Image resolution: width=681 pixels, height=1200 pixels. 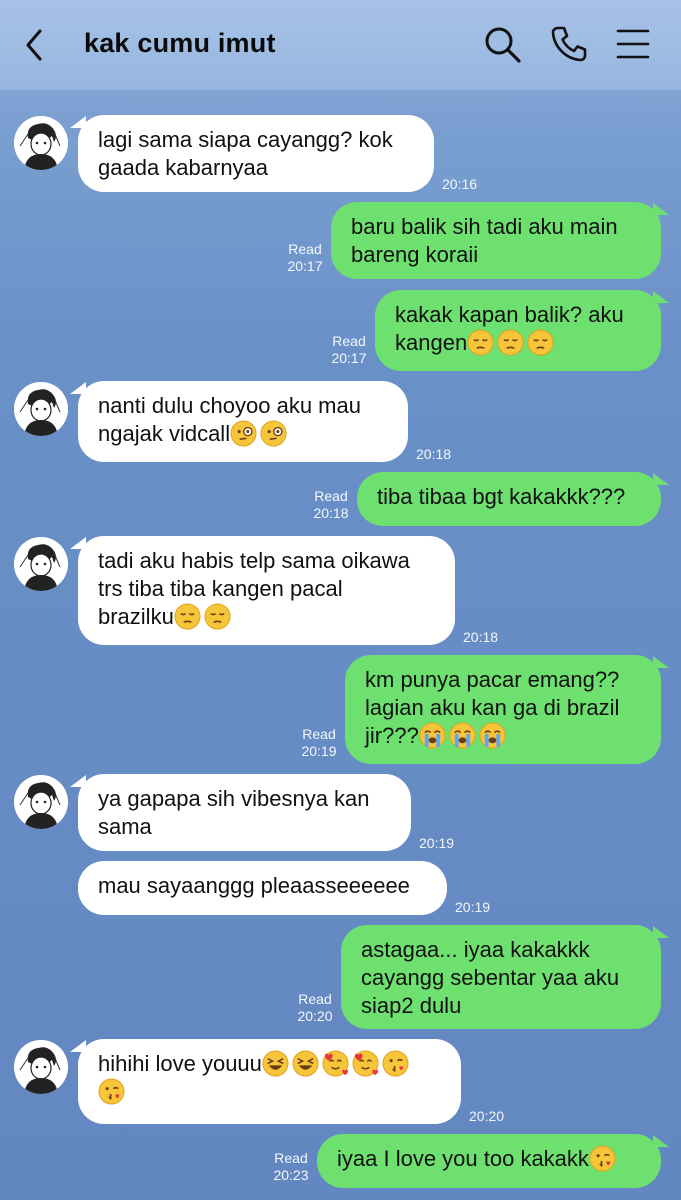 I want to click on read-receipt: Read 20:20, so click(x=315, y=1008).